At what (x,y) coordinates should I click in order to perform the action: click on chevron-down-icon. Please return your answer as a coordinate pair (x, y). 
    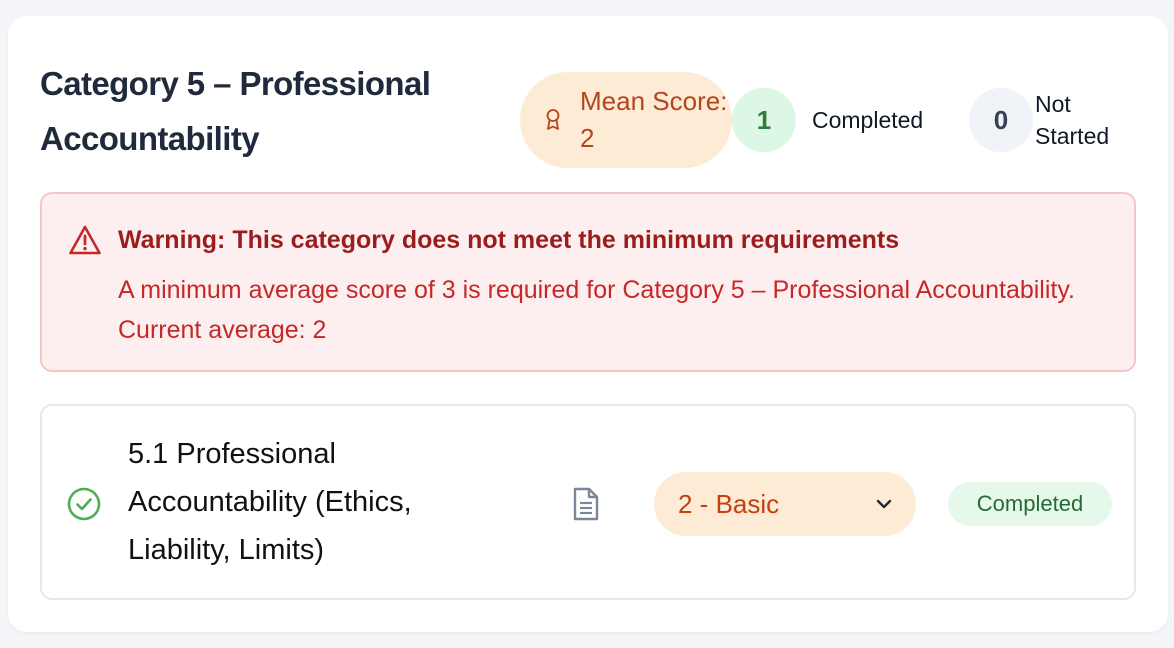
    Looking at the image, I should click on (884, 504).